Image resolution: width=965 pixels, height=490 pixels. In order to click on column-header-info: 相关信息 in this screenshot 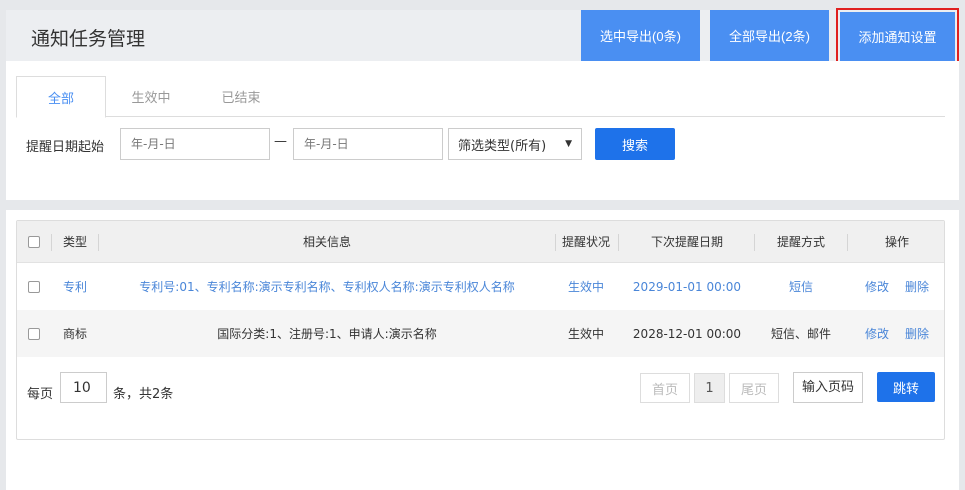, I will do `click(326, 242)`.